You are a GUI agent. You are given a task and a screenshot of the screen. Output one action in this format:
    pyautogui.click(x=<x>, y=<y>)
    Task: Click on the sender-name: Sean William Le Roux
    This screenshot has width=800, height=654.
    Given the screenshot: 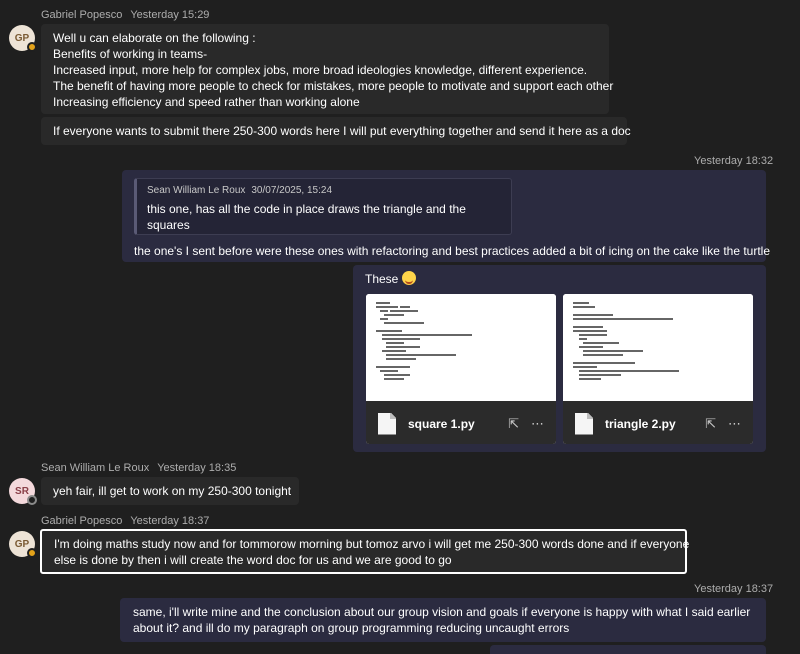 What is the action you would take?
    pyautogui.click(x=95, y=468)
    